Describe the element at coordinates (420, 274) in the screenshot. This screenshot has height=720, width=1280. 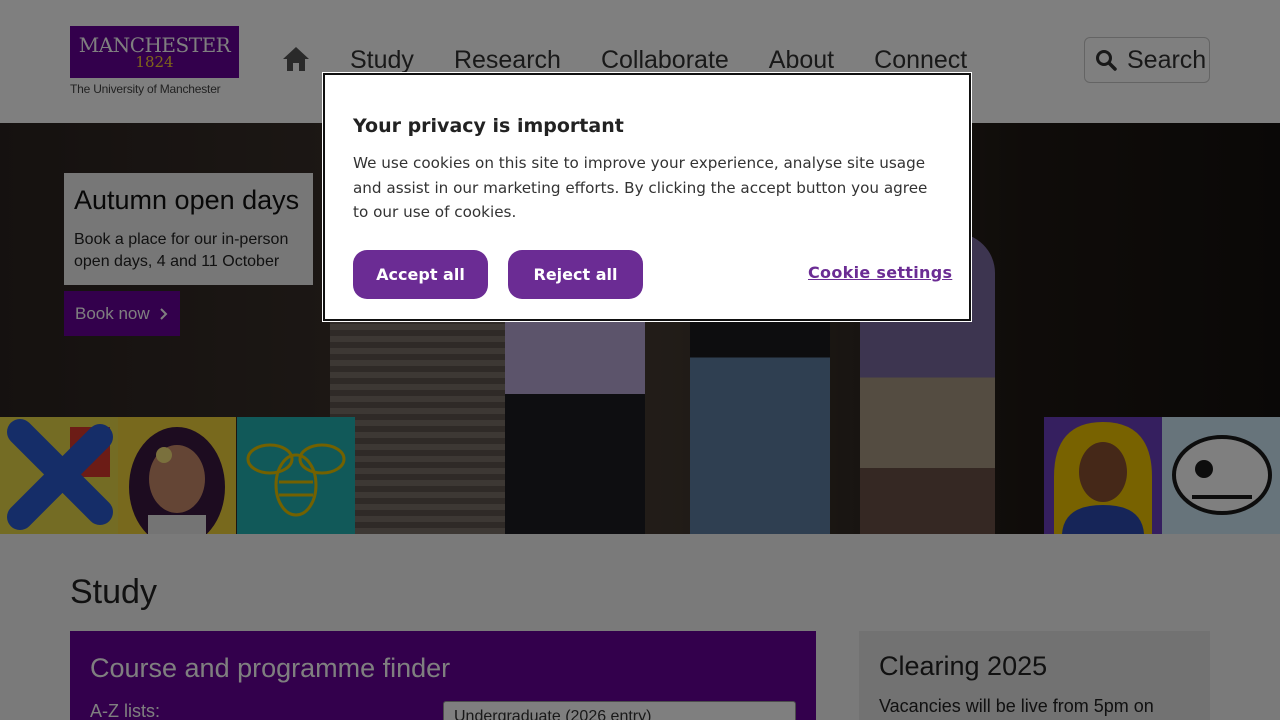
I see `accept-all-button: Accept all` at that location.